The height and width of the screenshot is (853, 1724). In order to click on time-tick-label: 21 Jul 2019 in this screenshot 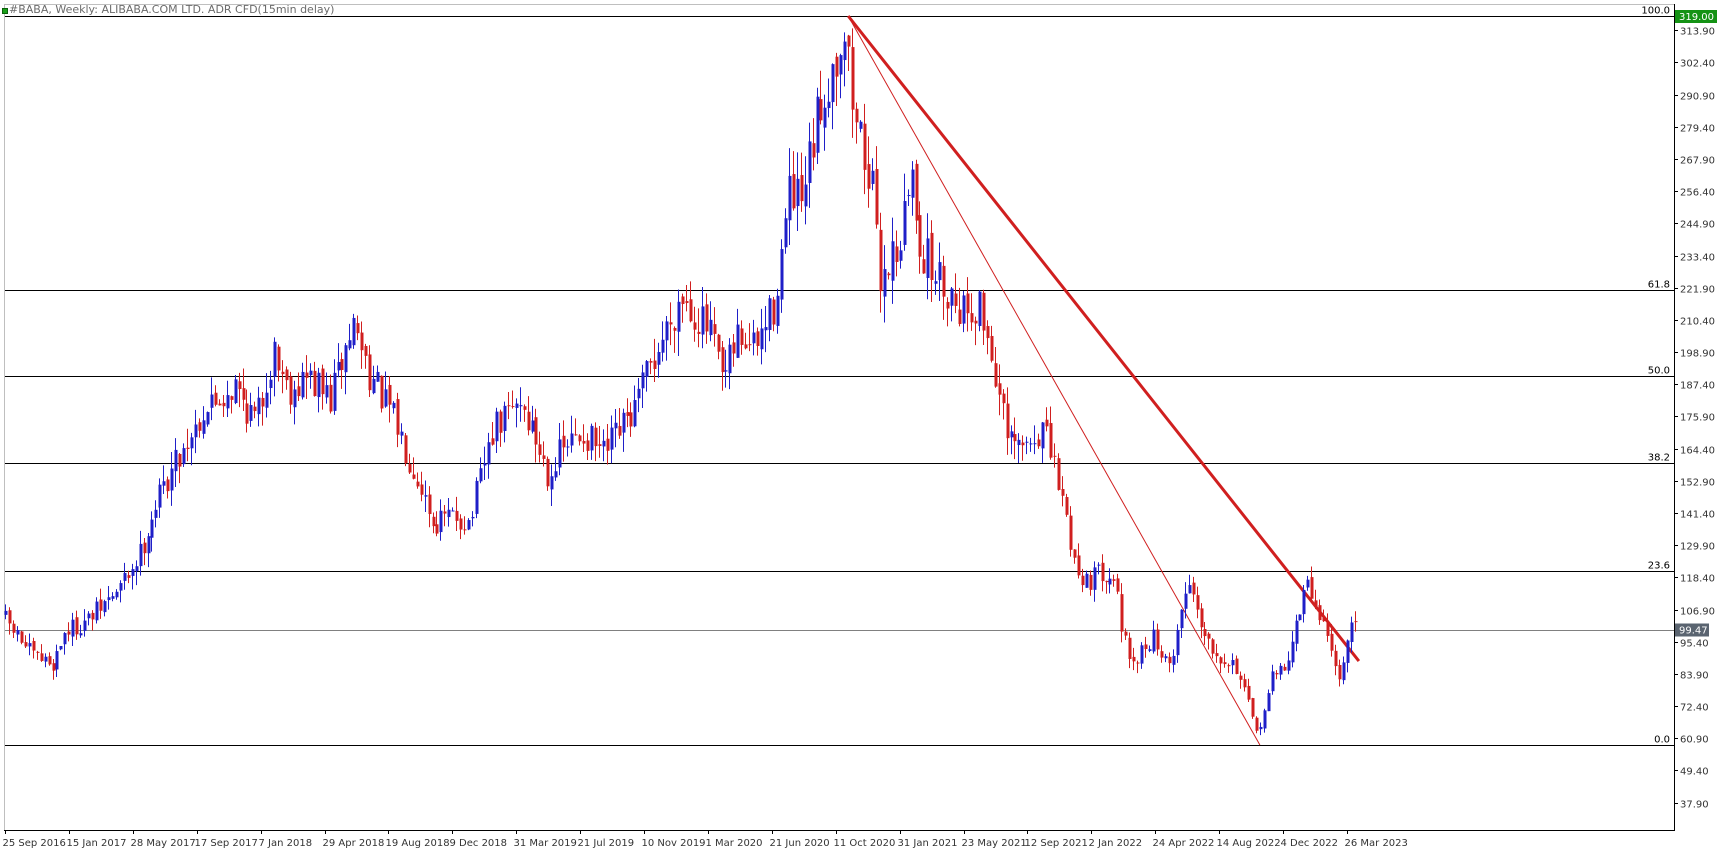, I will do `click(606, 843)`.